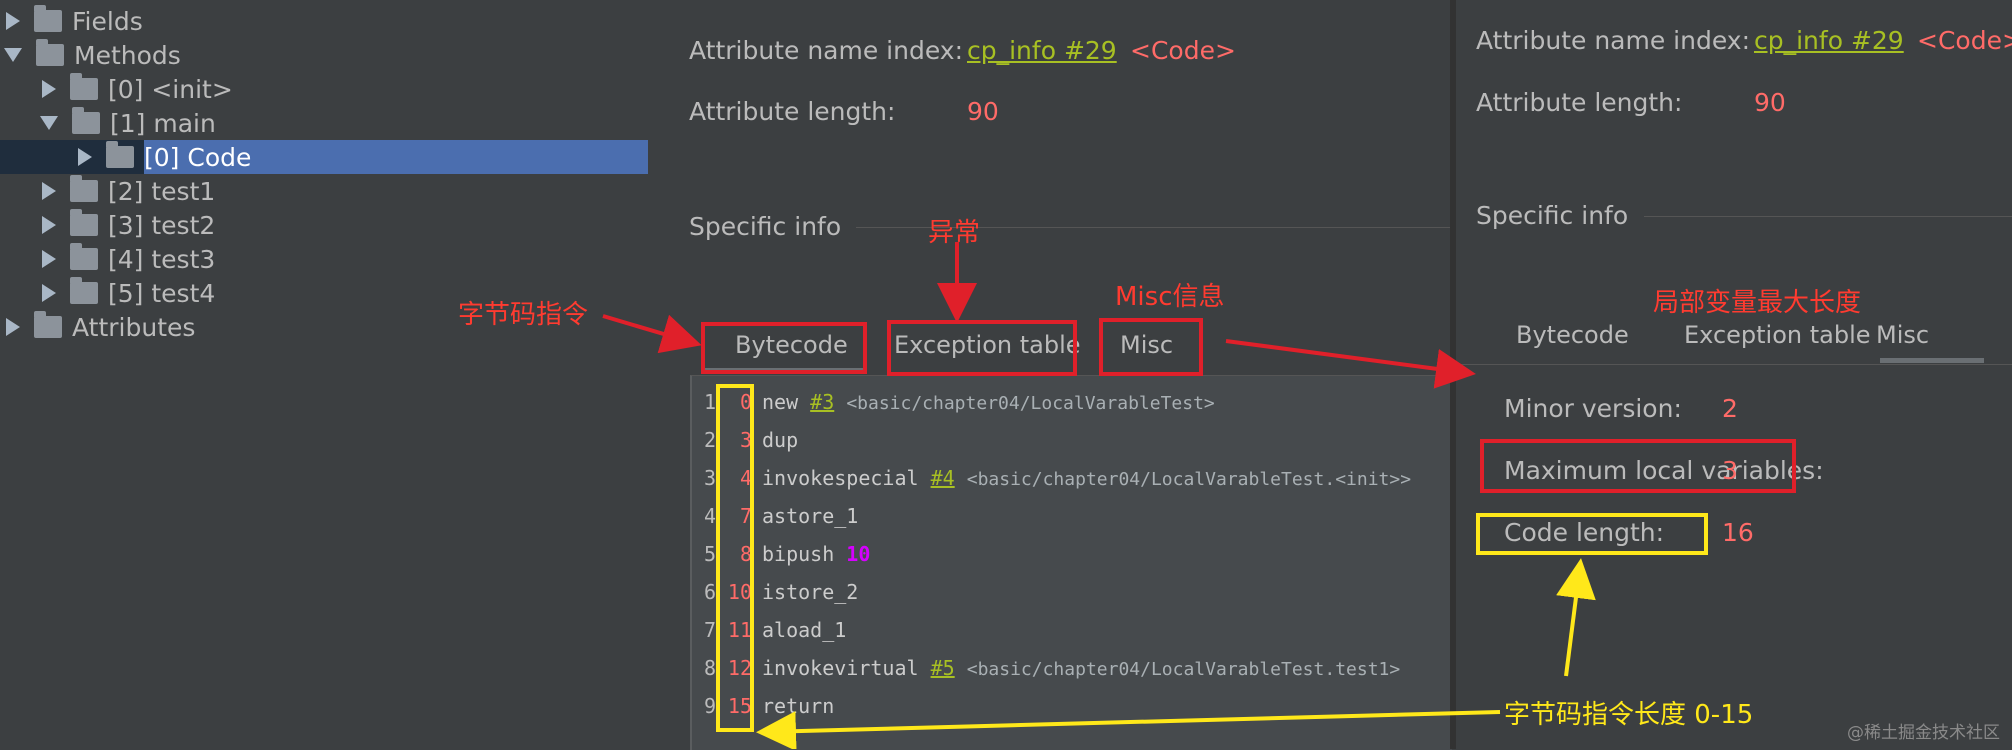 Image resolution: width=2012 pixels, height=750 pixels. Describe the element at coordinates (1350, 364) in the screenshot. I see `arrow-to-misc-panel` at that location.